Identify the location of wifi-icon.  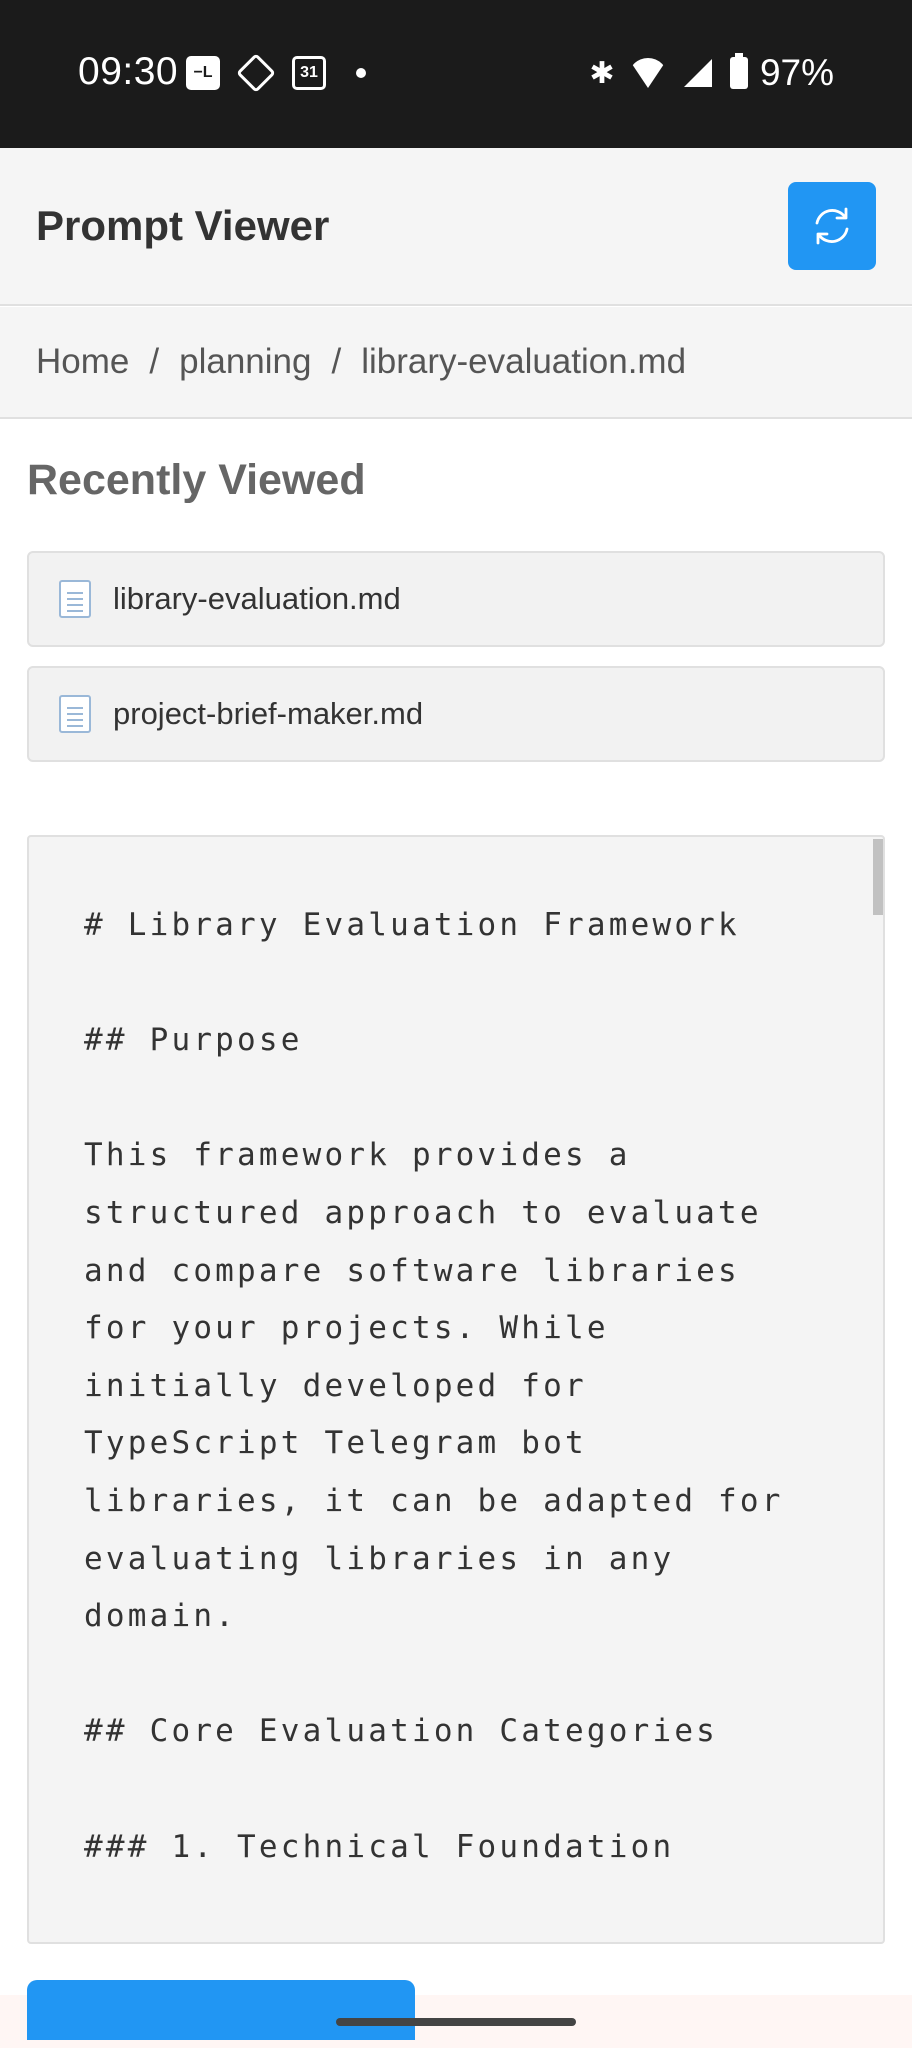
(647, 73).